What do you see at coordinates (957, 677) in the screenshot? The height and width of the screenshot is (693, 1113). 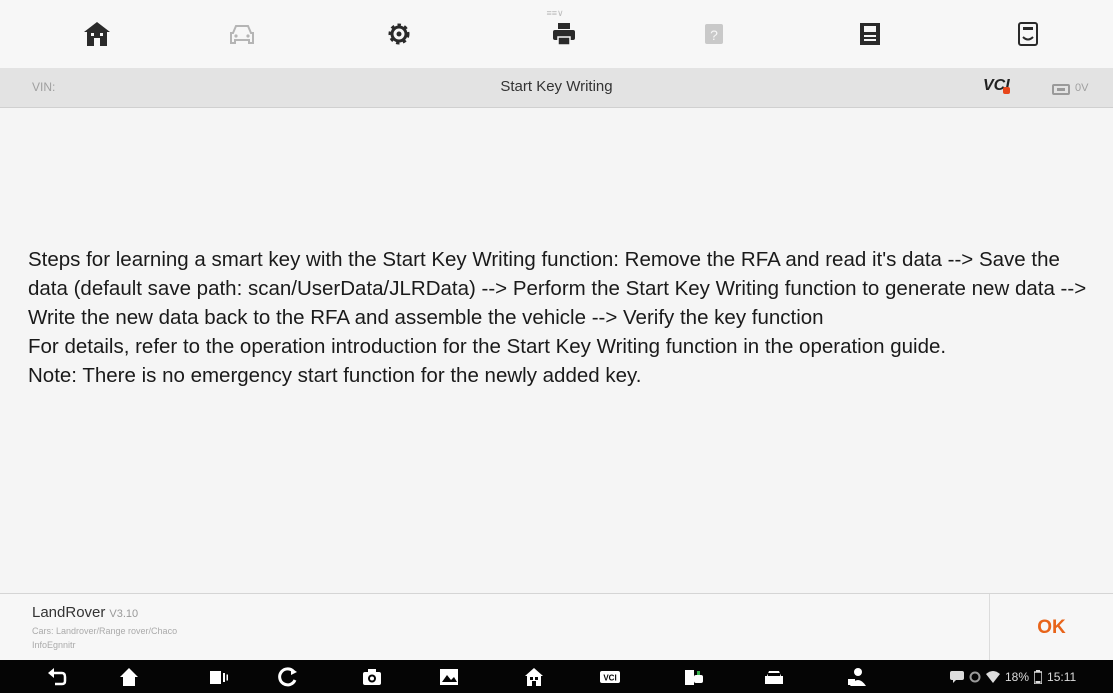 I see `message-icon` at bounding box center [957, 677].